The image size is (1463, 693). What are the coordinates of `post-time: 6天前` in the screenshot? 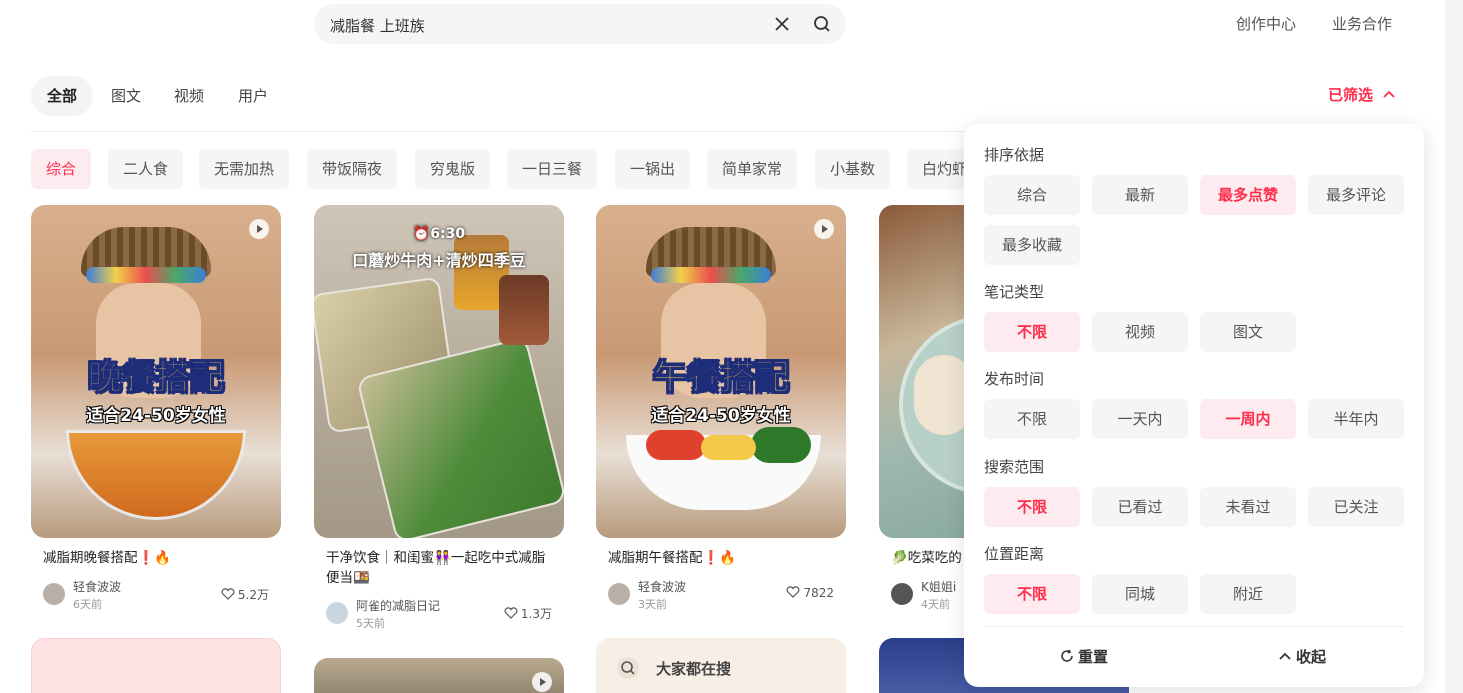 It's located at (87, 604).